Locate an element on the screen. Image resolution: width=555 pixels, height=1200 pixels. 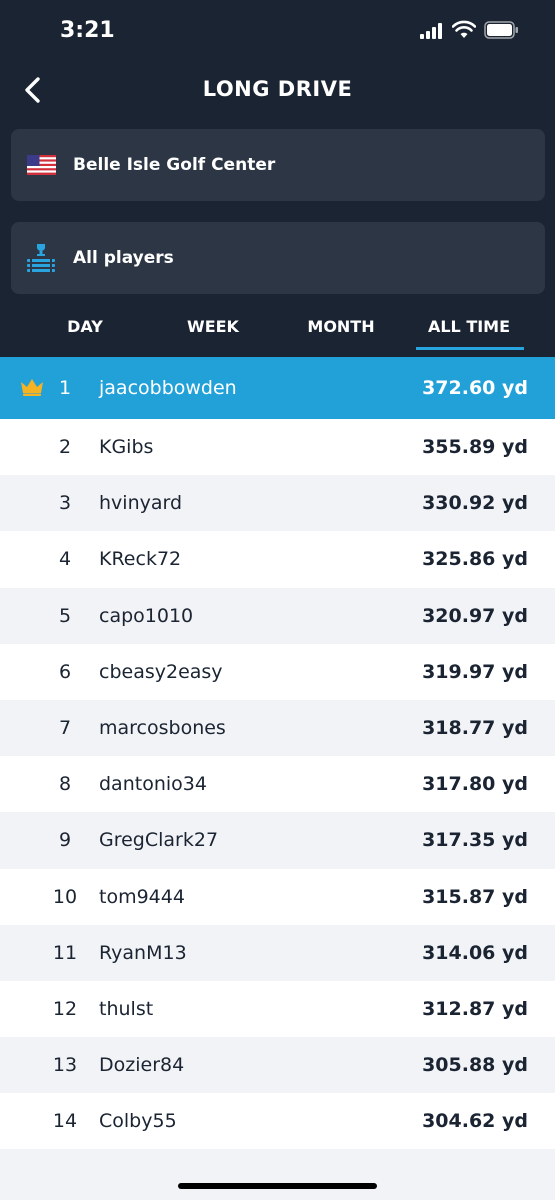
leaderboard-row: 3 hvinyard 330.92 yd is located at coordinates (277, 503).